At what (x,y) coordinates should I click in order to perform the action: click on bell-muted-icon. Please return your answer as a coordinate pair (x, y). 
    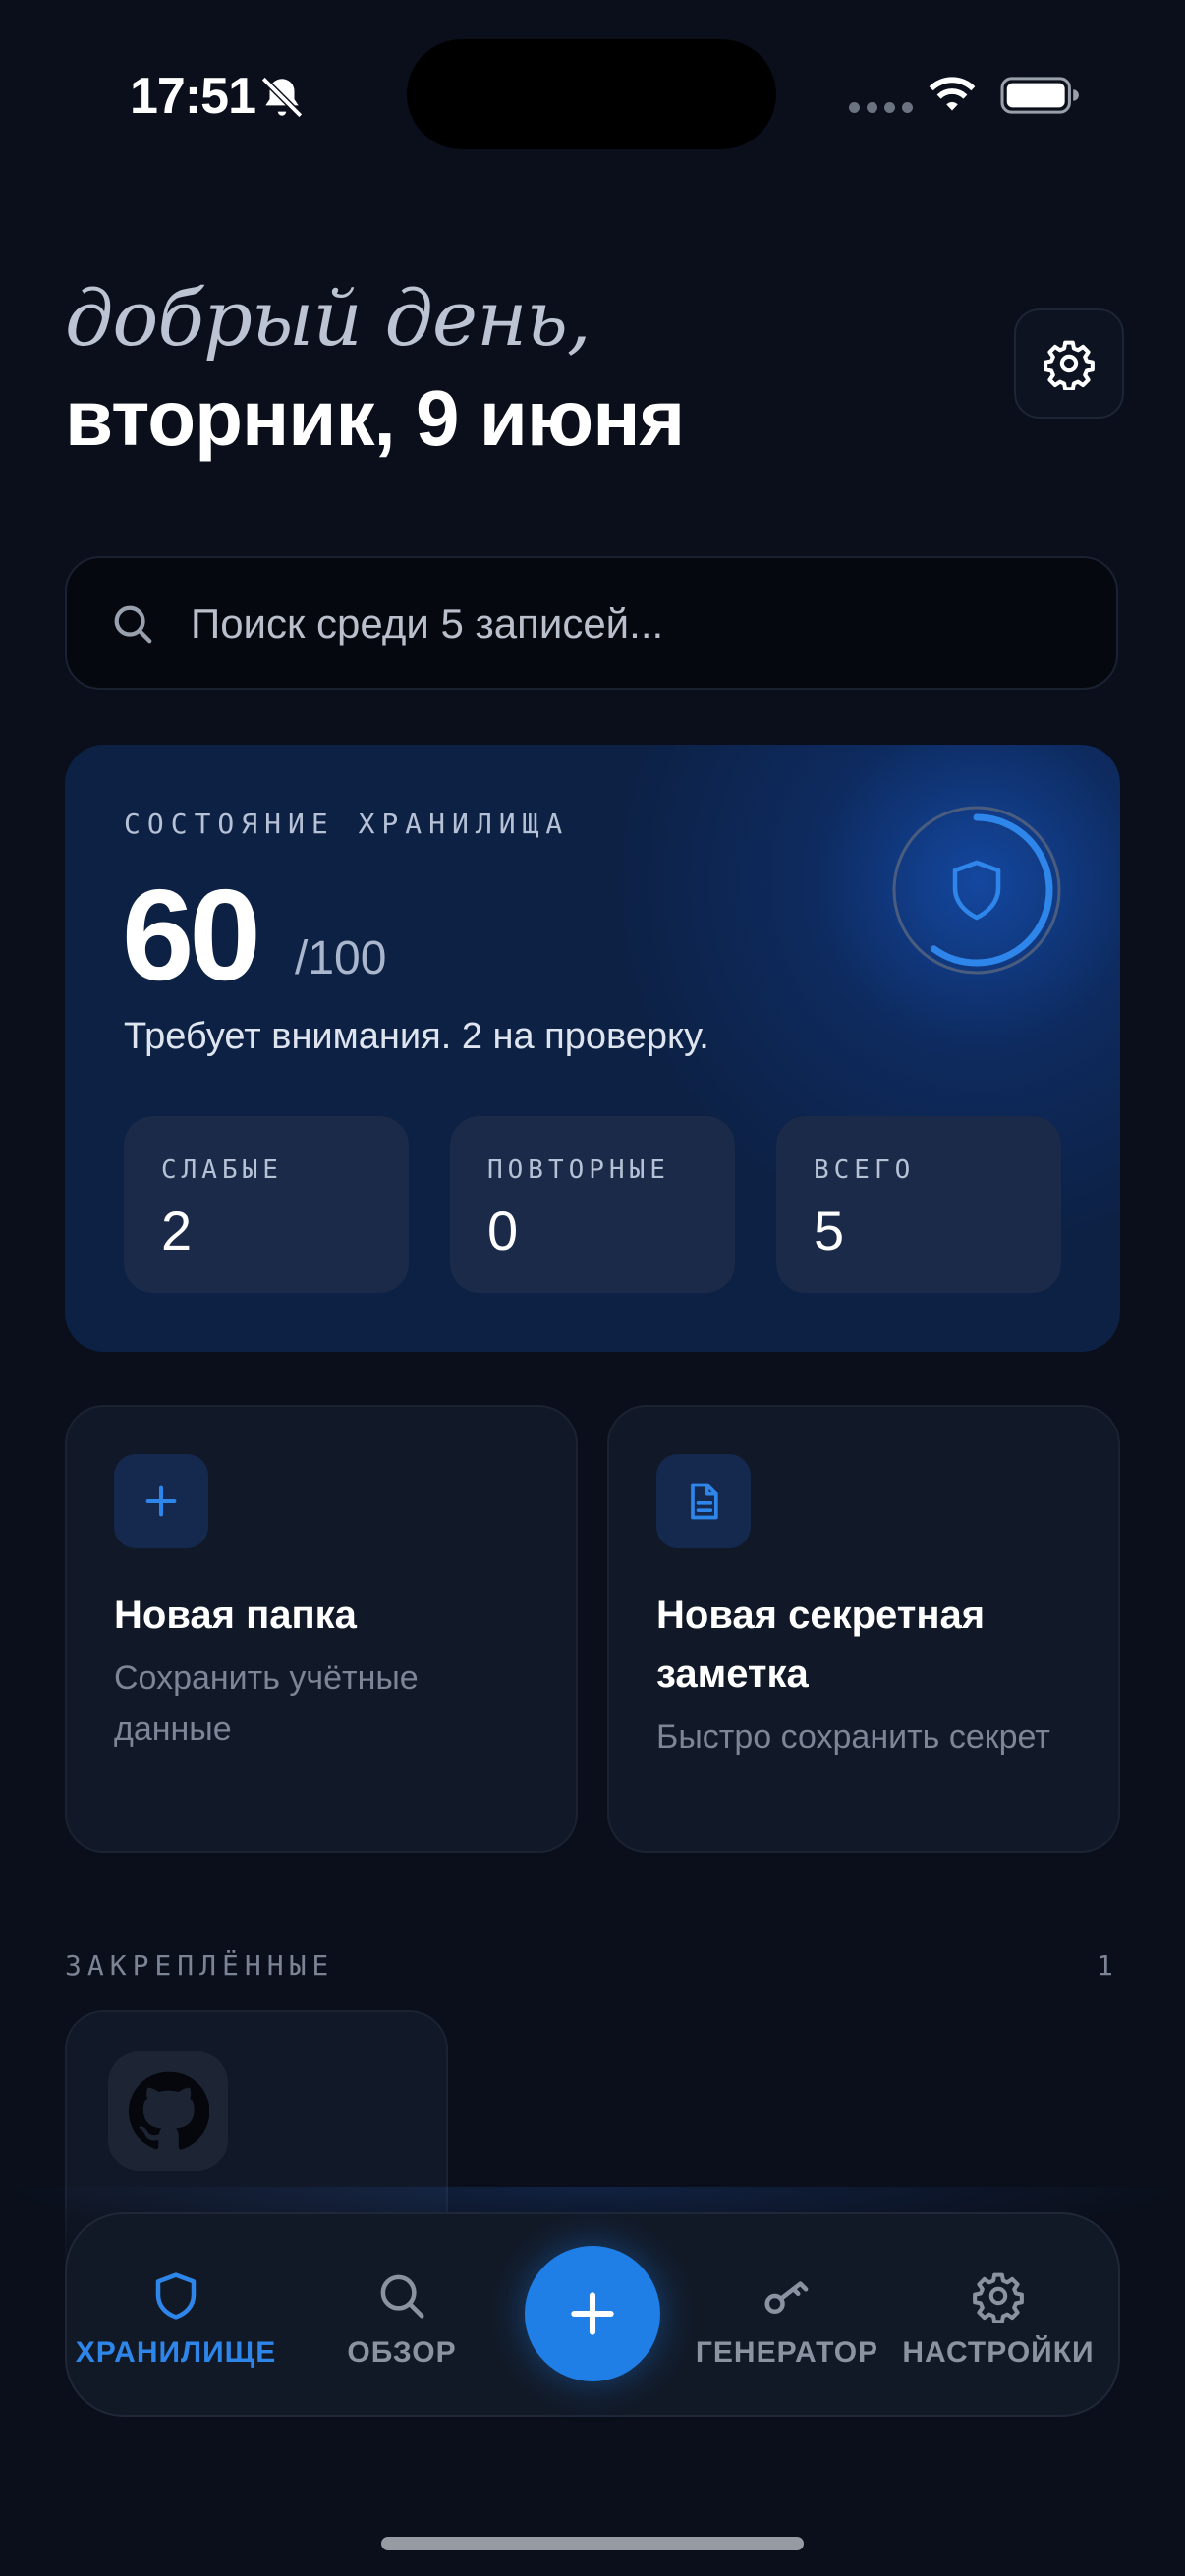
    Looking at the image, I should click on (282, 97).